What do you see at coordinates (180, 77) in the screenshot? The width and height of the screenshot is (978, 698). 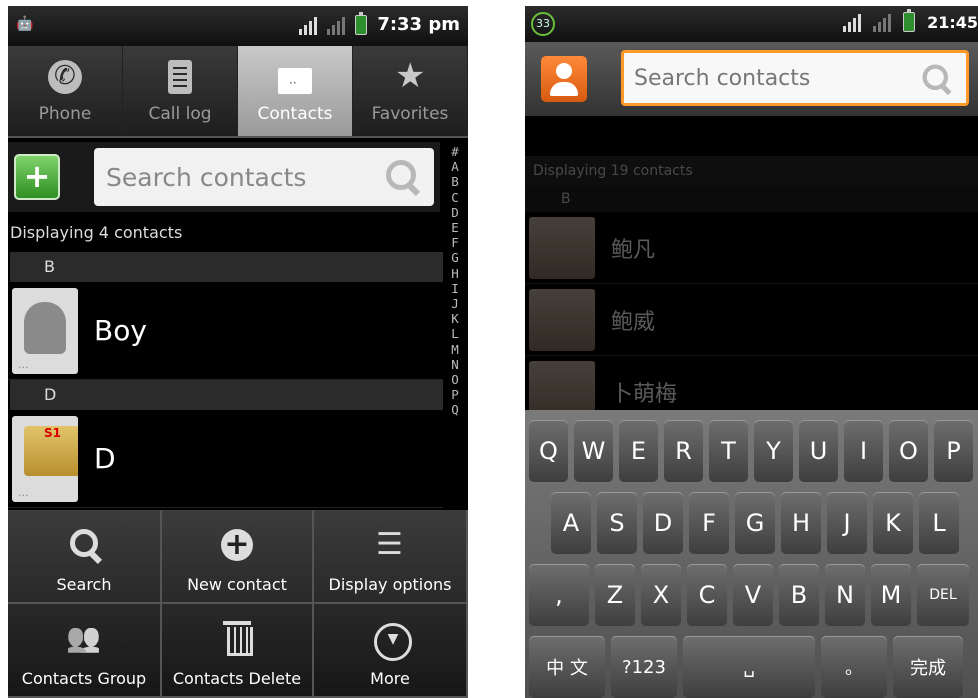 I see `call-log-icon` at bounding box center [180, 77].